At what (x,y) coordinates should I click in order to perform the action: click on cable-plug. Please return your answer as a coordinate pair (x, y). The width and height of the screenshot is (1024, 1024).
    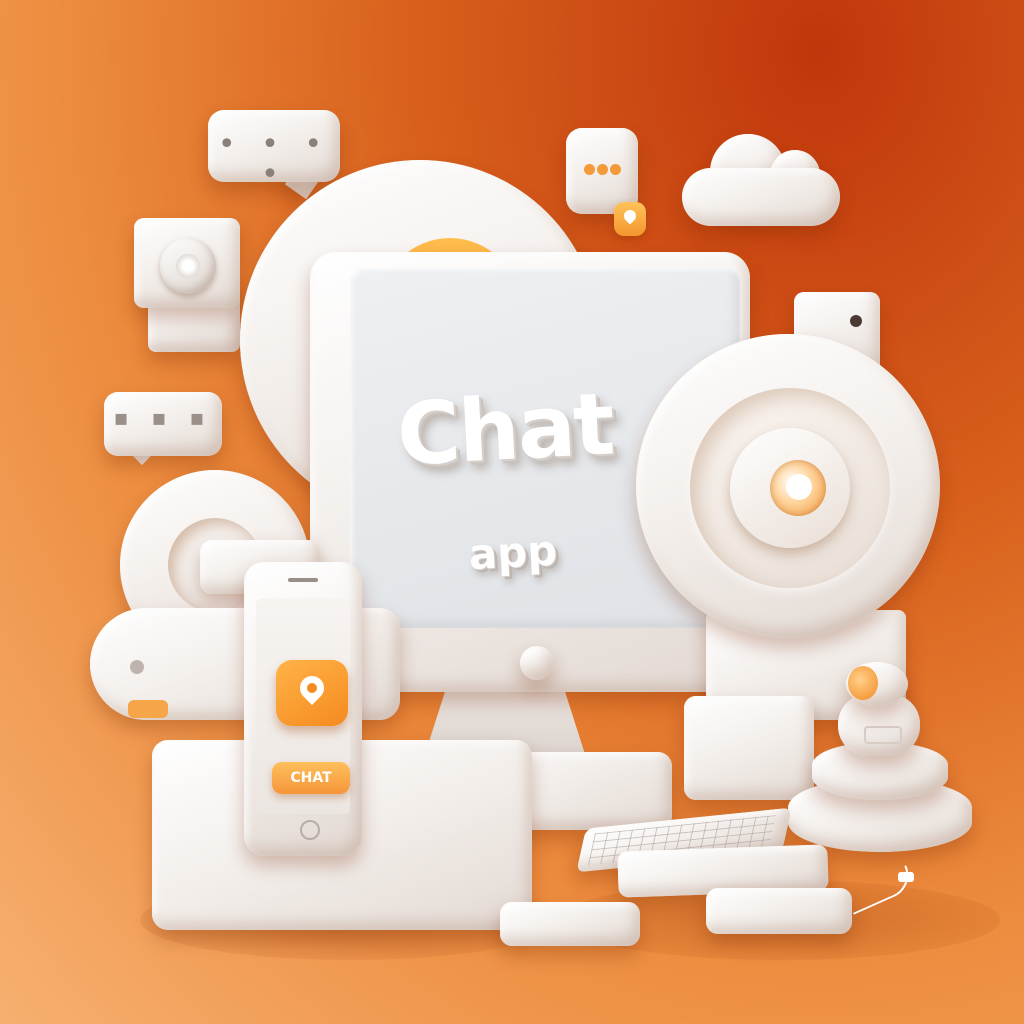
    Looking at the image, I should click on (906, 877).